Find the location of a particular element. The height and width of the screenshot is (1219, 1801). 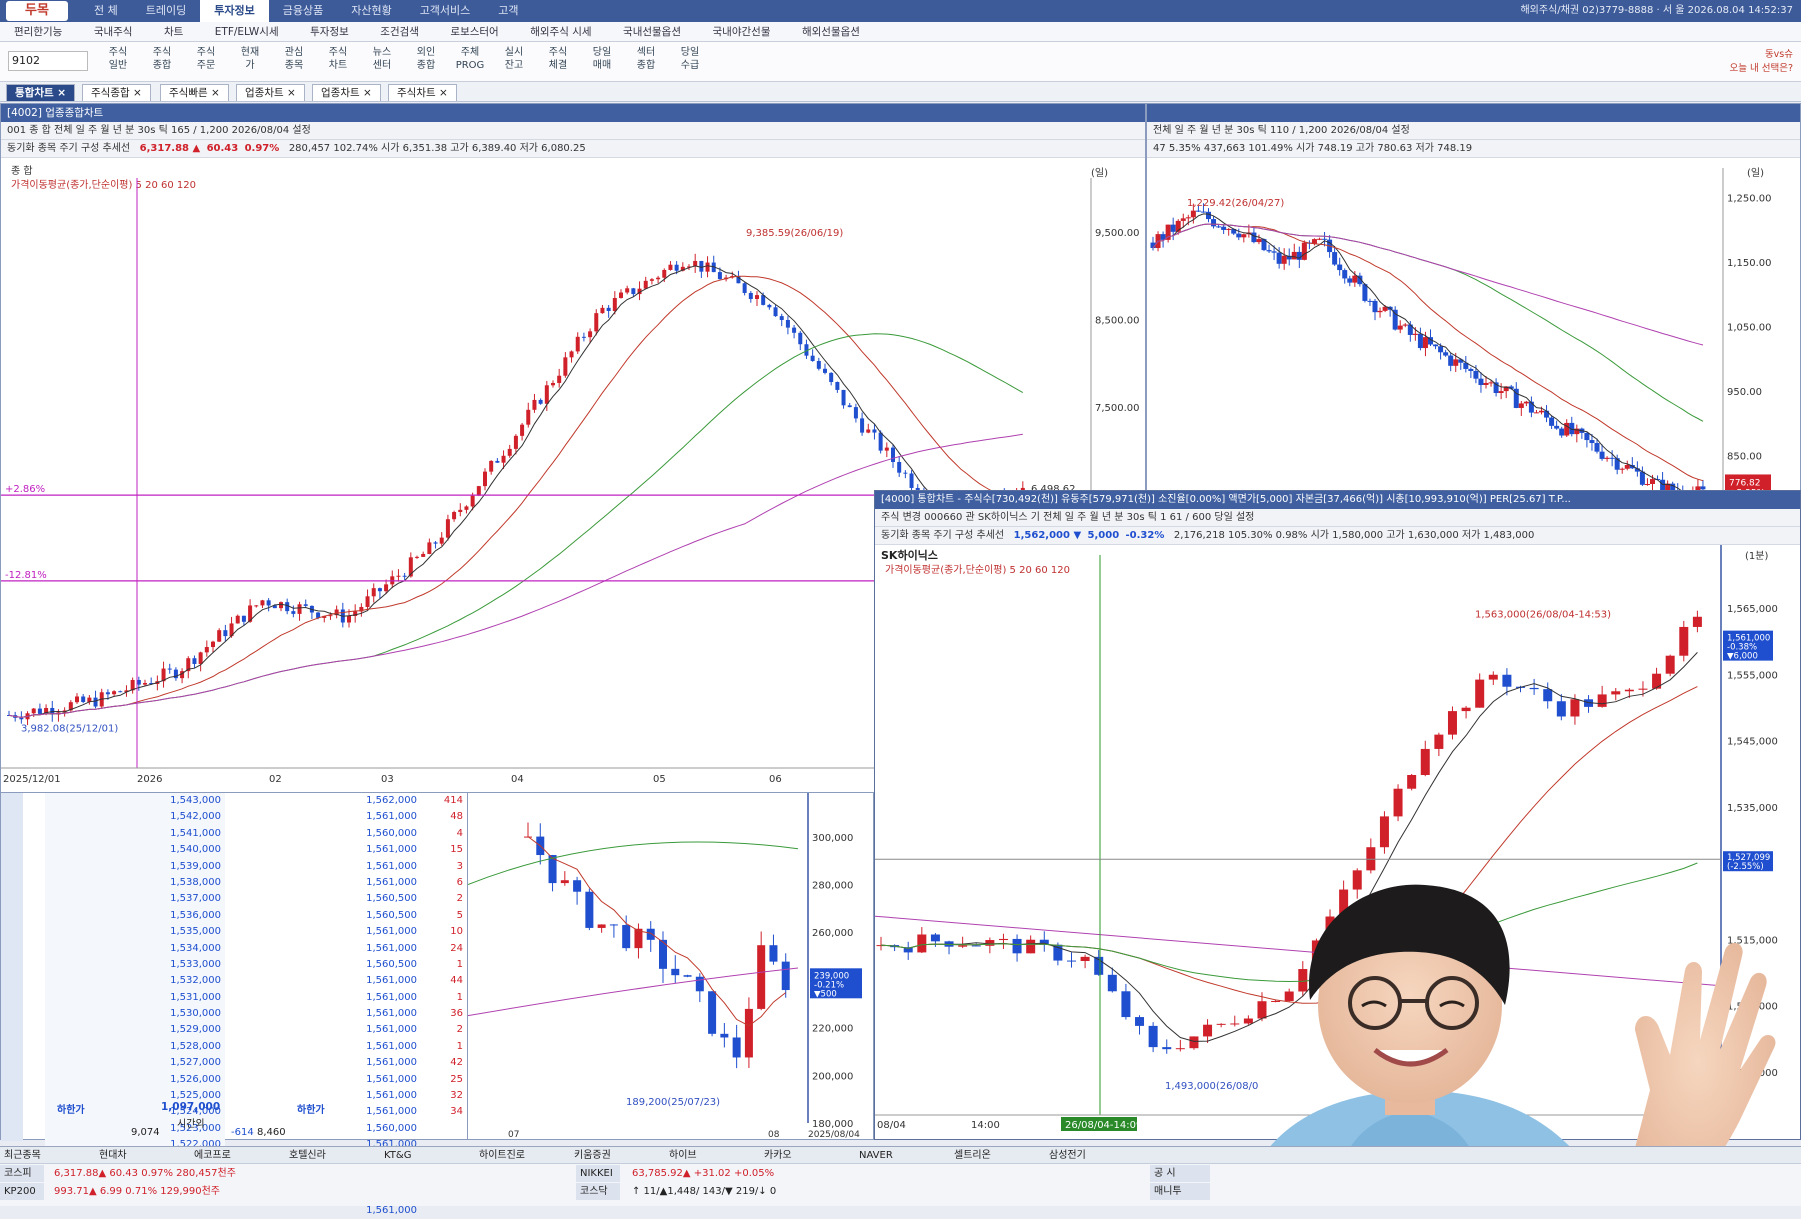

screen-code-input: 9102 is located at coordinates (48, 61).